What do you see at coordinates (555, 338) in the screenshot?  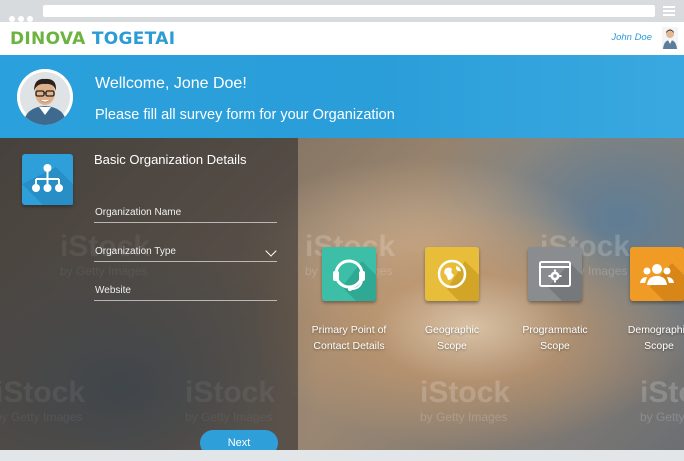 I see `tile-label-programmatic: Programmatic Scope` at bounding box center [555, 338].